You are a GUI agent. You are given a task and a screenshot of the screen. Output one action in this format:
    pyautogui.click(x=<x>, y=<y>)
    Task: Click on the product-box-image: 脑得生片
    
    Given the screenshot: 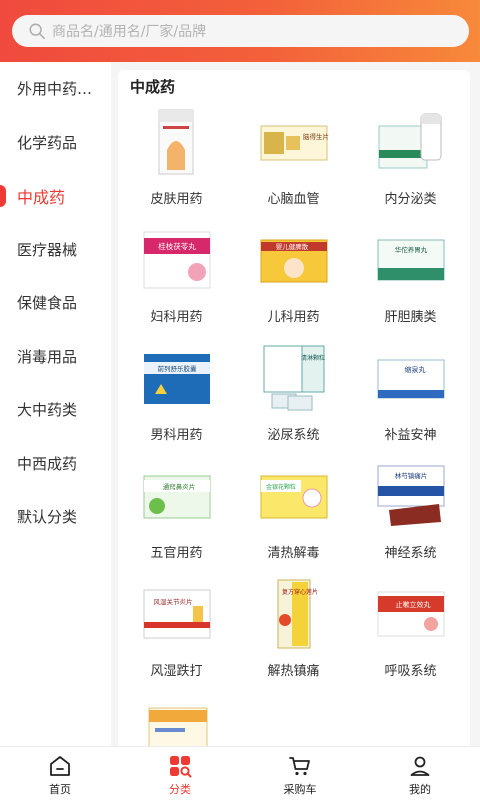 What is the action you would take?
    pyautogui.click(x=294, y=143)
    